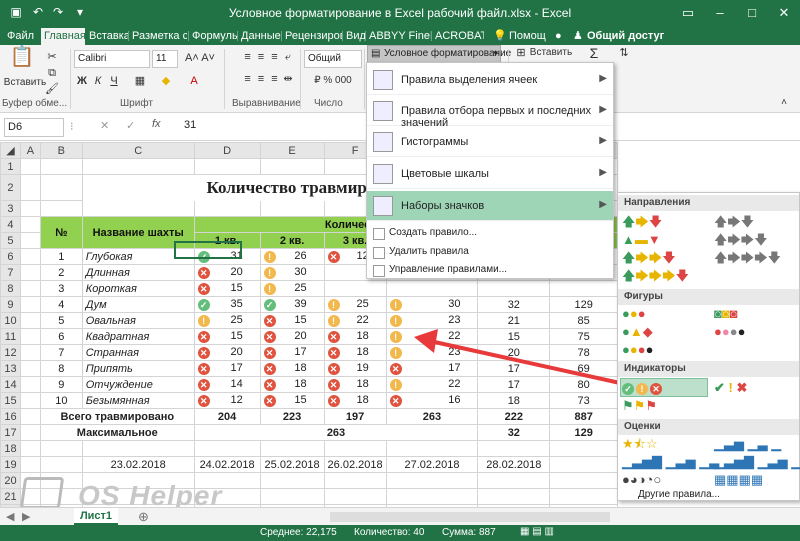 The image size is (800, 541). Describe the element at coordinates (634, 314) in the screenshot. I see `traffic-lights-icon: ●●●` at that location.